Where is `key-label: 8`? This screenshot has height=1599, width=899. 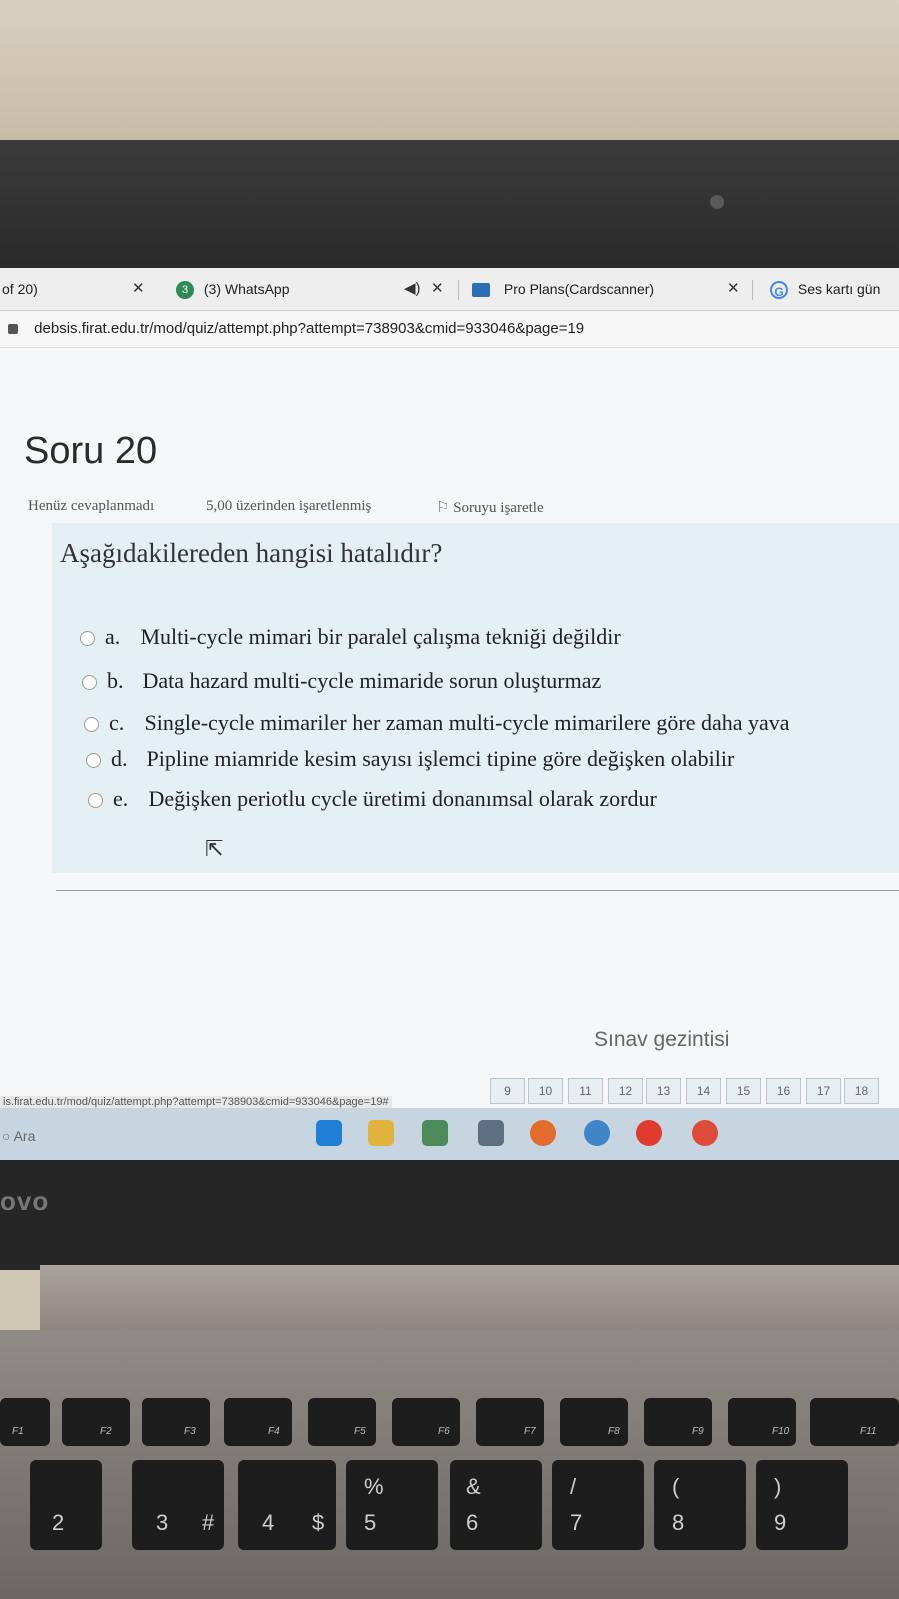 key-label: 8 is located at coordinates (678, 1522).